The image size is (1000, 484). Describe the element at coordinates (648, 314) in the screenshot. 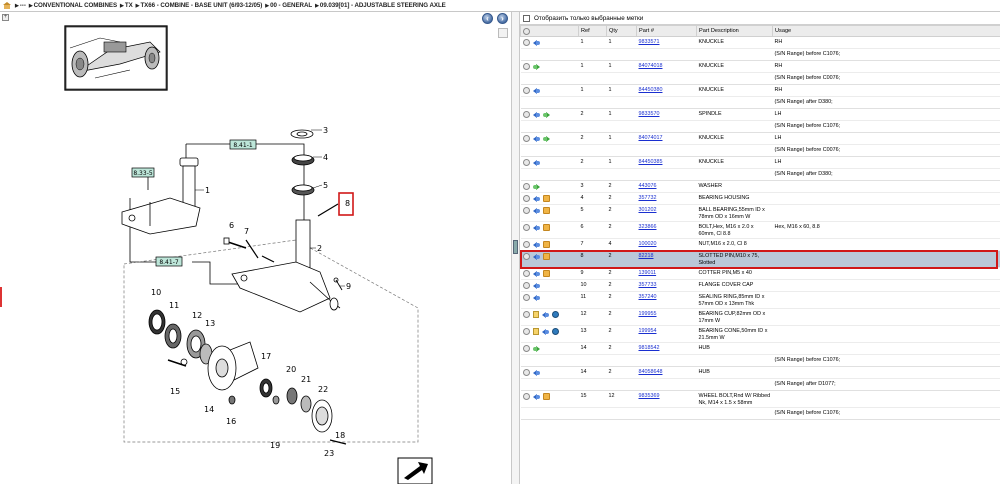

I see `part-number-link: 199955` at that location.